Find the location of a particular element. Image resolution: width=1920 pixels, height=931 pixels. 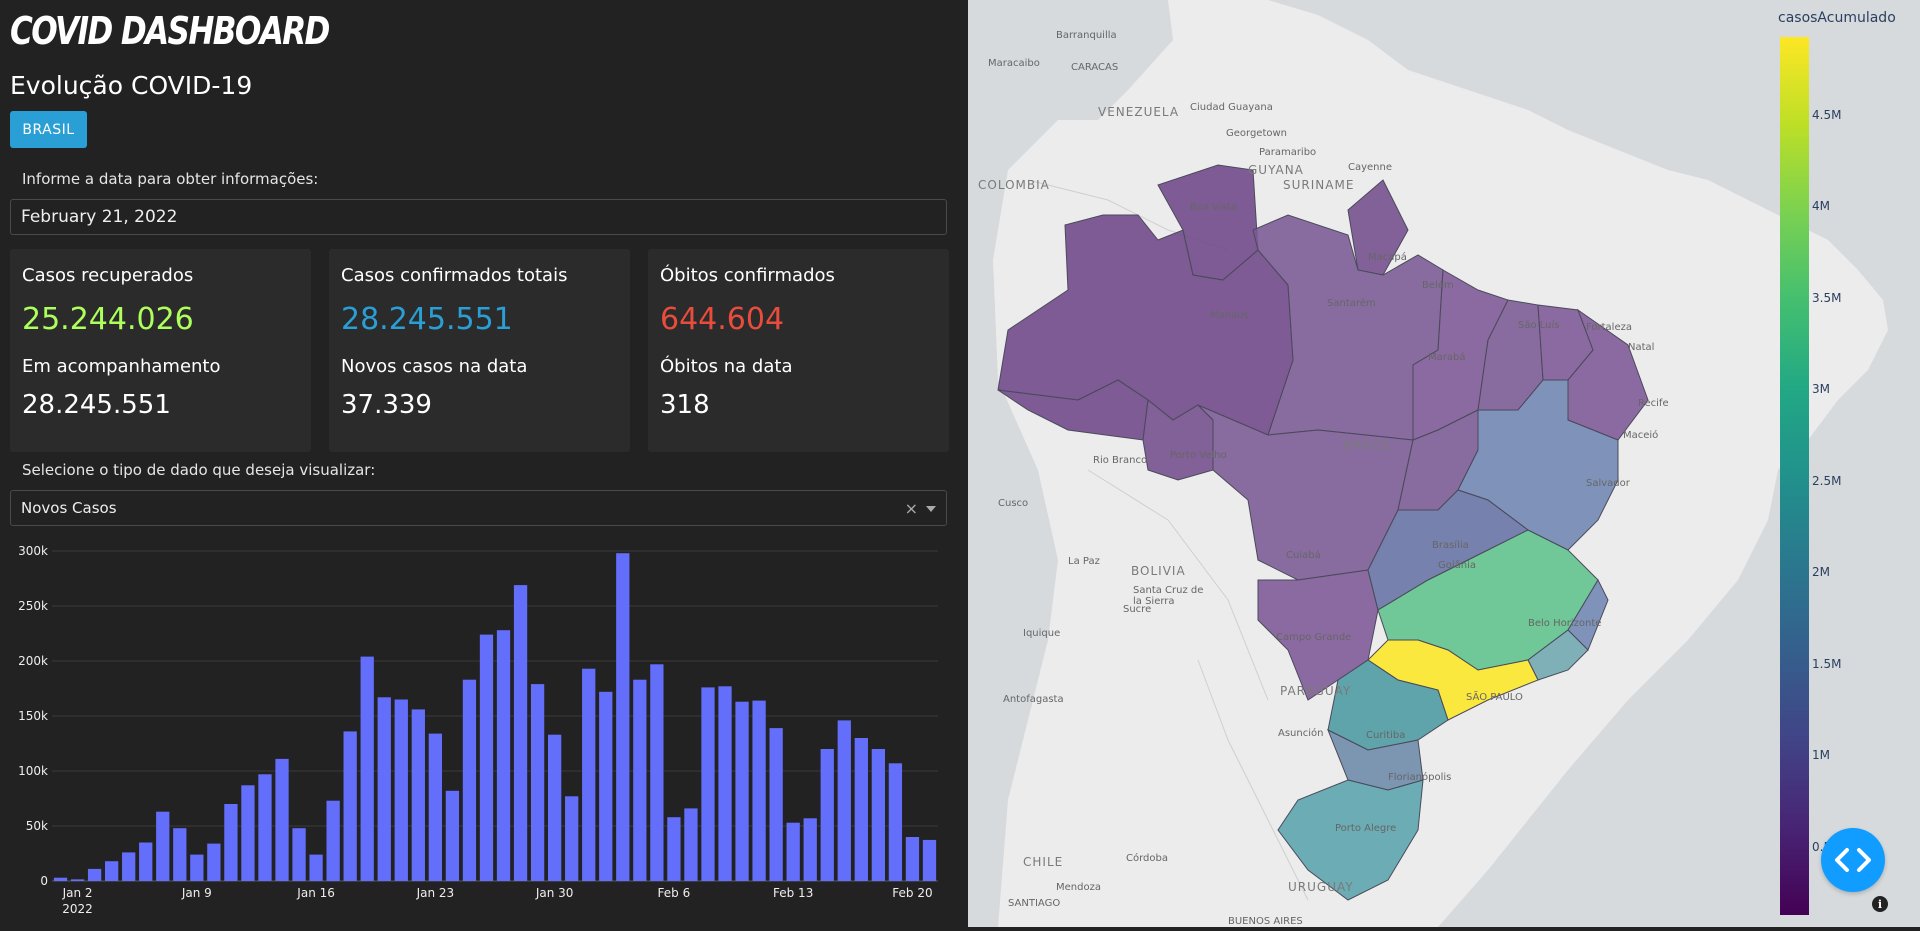

map-city-label: Recife is located at coordinates (1653, 403).